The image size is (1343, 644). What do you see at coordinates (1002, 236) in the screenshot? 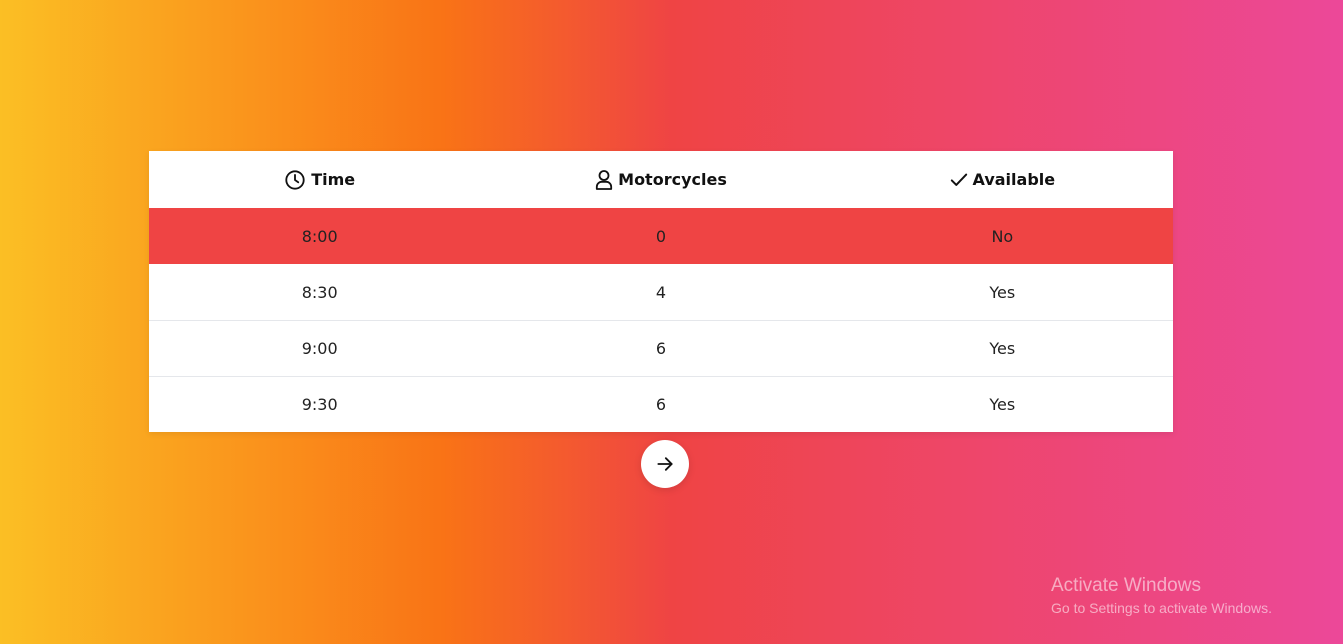
I see `cell-available: No` at bounding box center [1002, 236].